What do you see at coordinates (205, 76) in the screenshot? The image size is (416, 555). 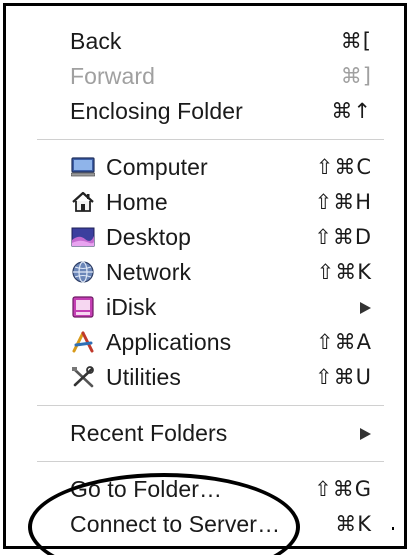 I see `menu-item-forward: Forward ⌘]` at bounding box center [205, 76].